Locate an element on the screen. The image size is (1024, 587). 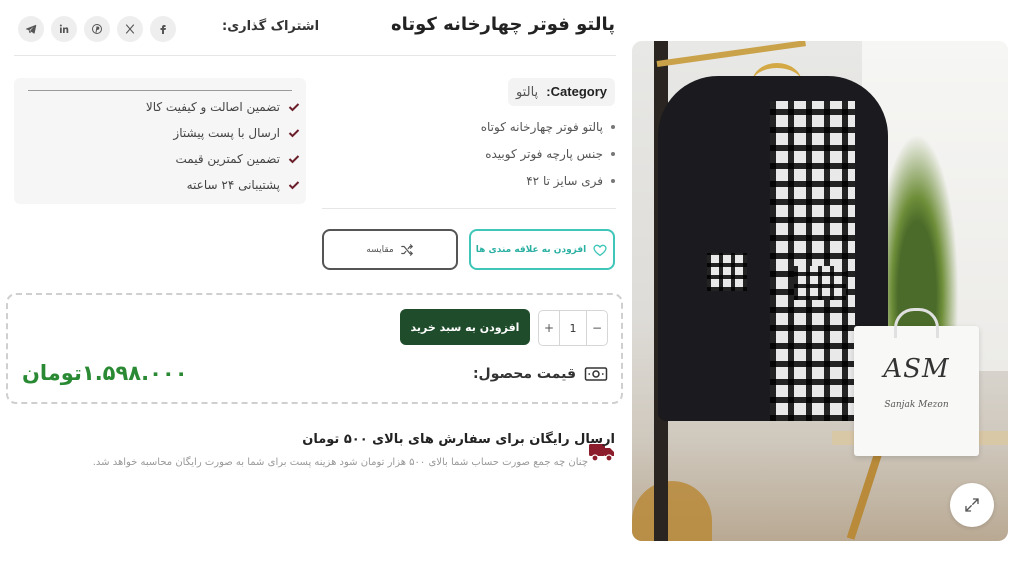
category-badge: Category: پالتو is located at coordinates (561, 92).